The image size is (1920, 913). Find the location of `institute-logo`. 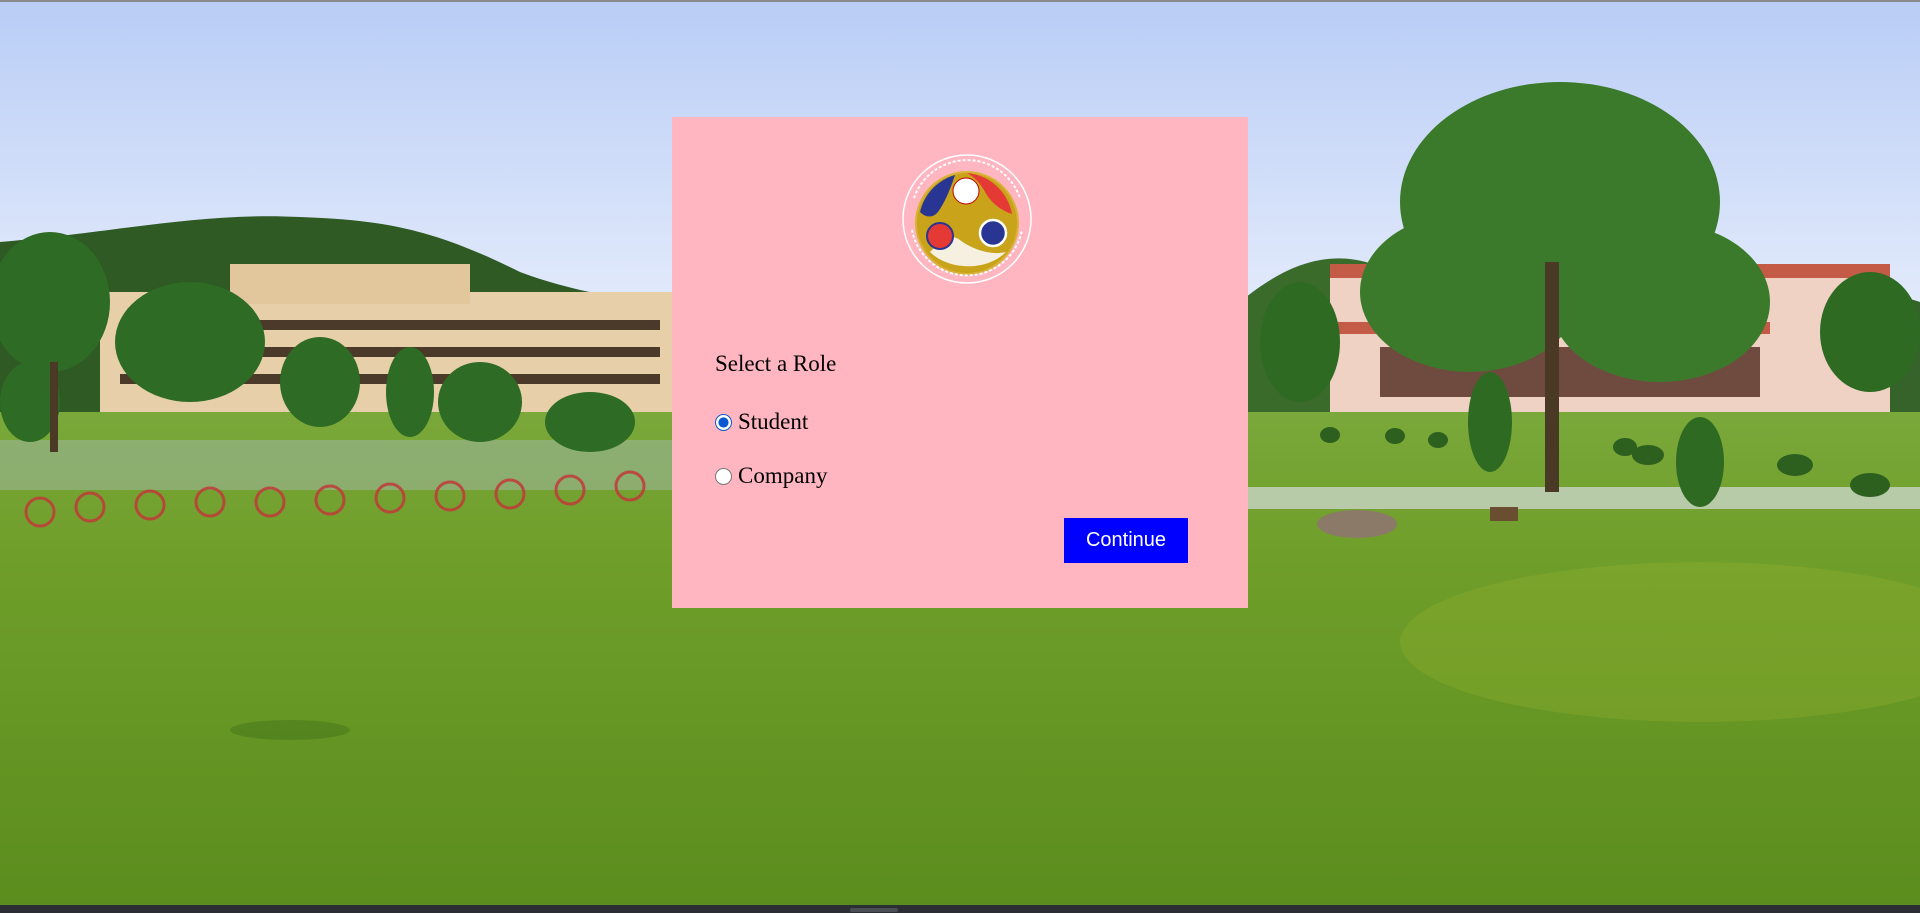

institute-logo is located at coordinates (967, 219).